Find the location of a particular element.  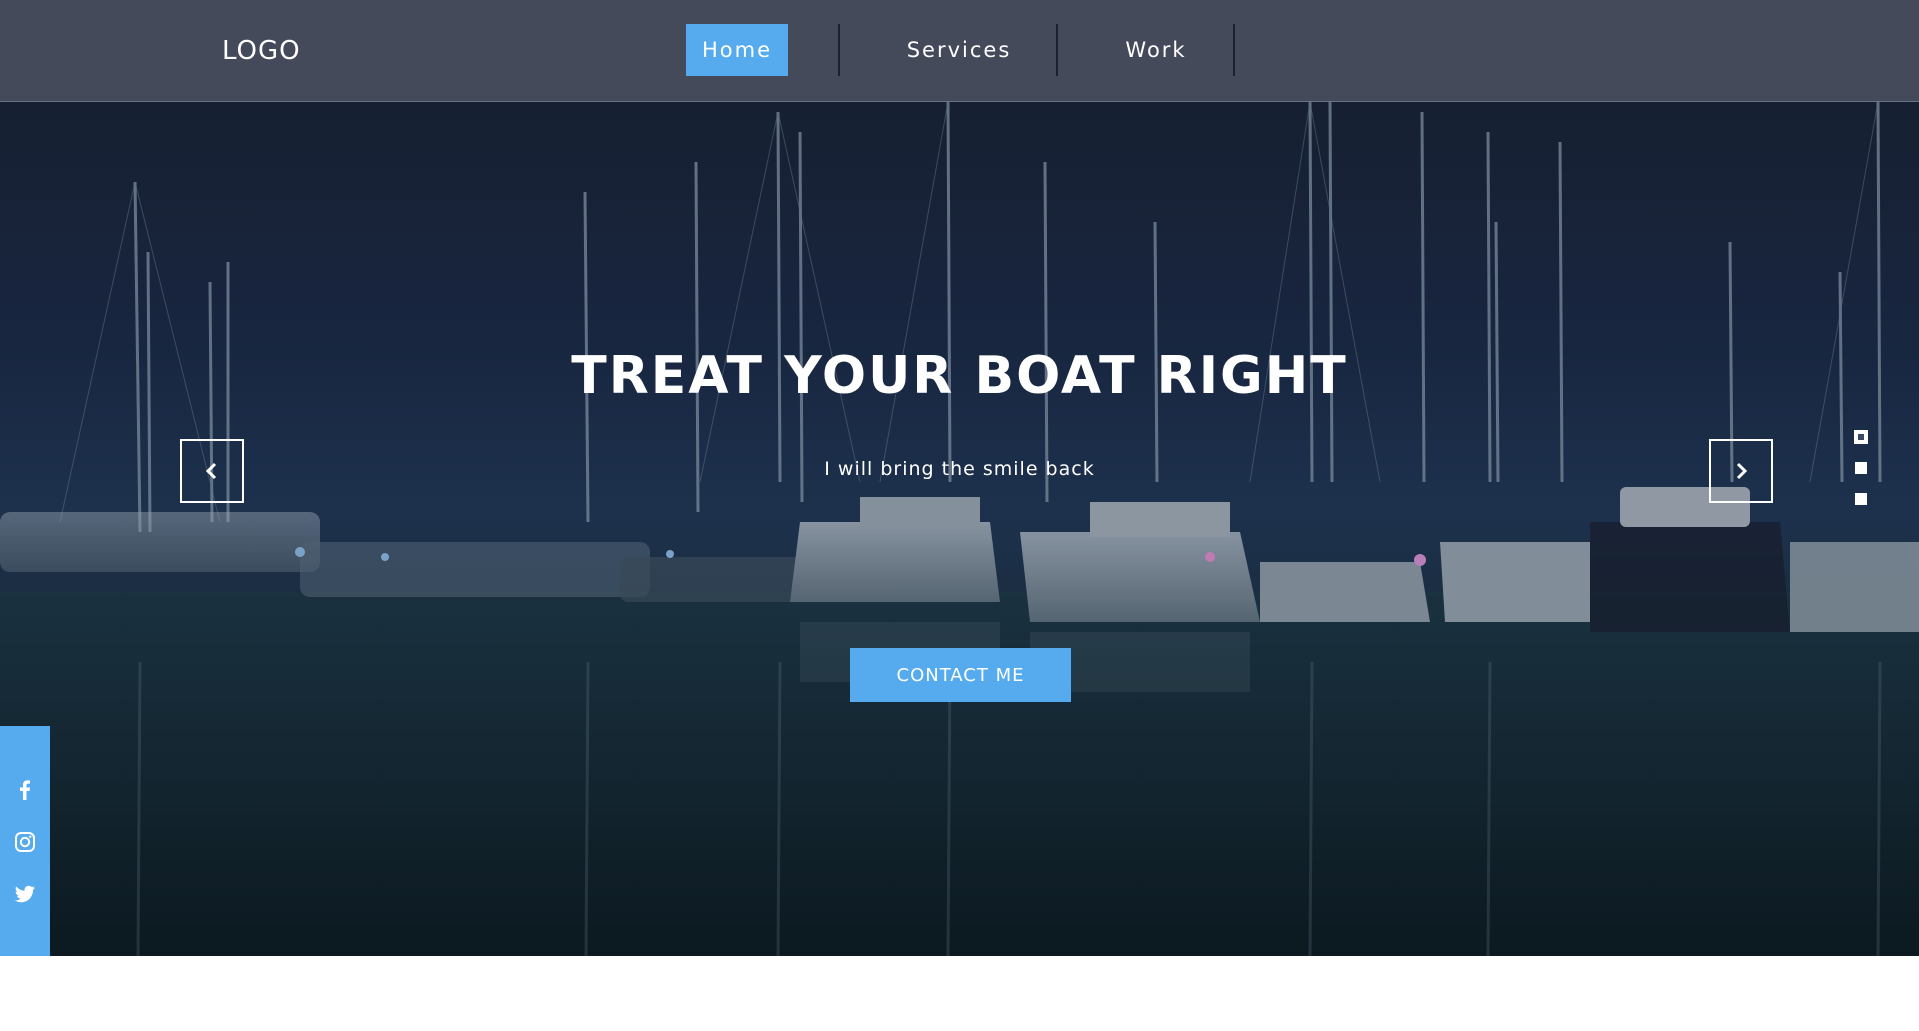

instagram-icon is located at coordinates (25, 842).